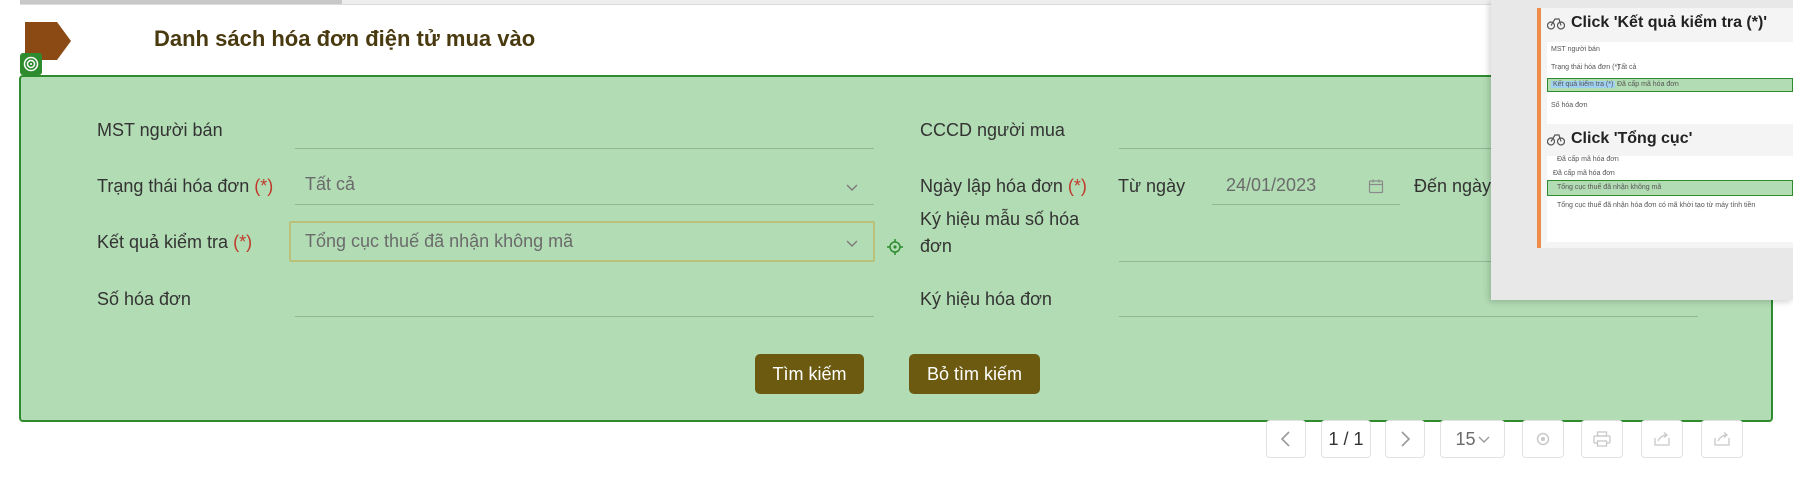  I want to click on mst-nguoi-ban-input, so click(584, 148).